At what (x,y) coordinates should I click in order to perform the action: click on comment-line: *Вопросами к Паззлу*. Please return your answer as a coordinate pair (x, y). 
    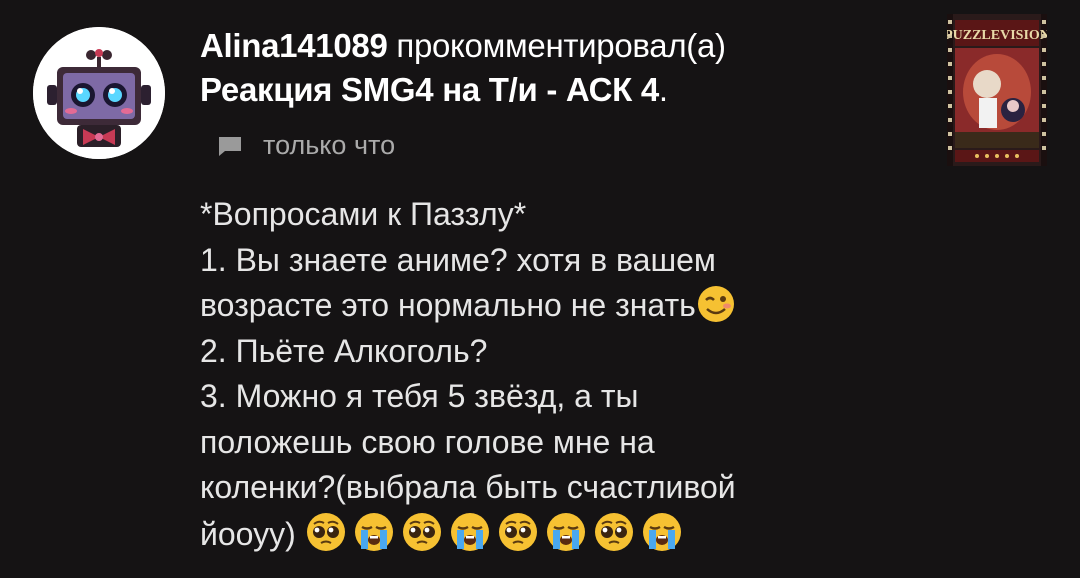
    Looking at the image, I should click on (363, 214).